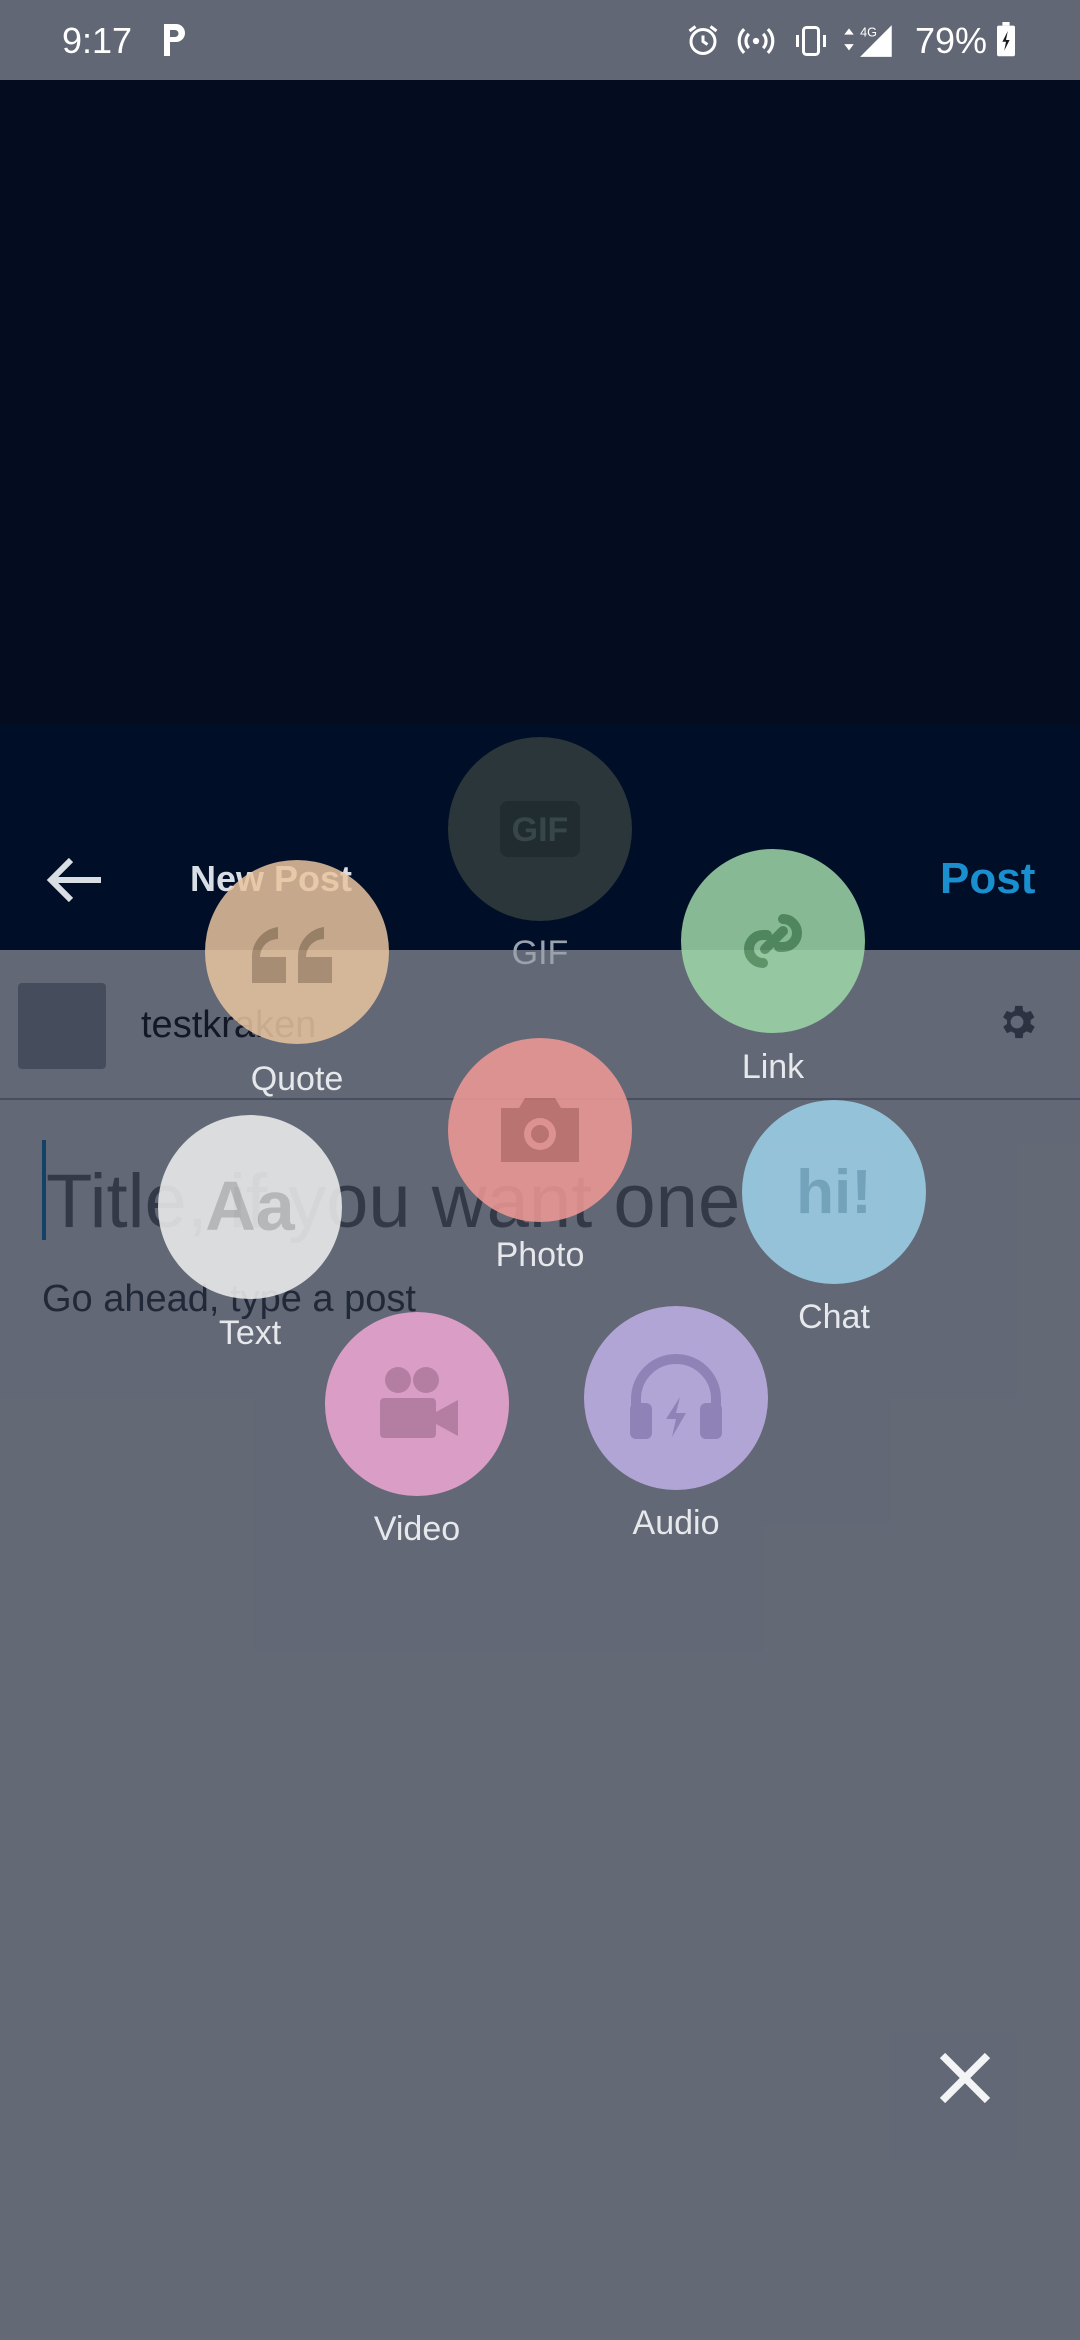 Image resolution: width=1080 pixels, height=2340 pixels. What do you see at coordinates (965, 2078) in the screenshot?
I see `close-icon` at bounding box center [965, 2078].